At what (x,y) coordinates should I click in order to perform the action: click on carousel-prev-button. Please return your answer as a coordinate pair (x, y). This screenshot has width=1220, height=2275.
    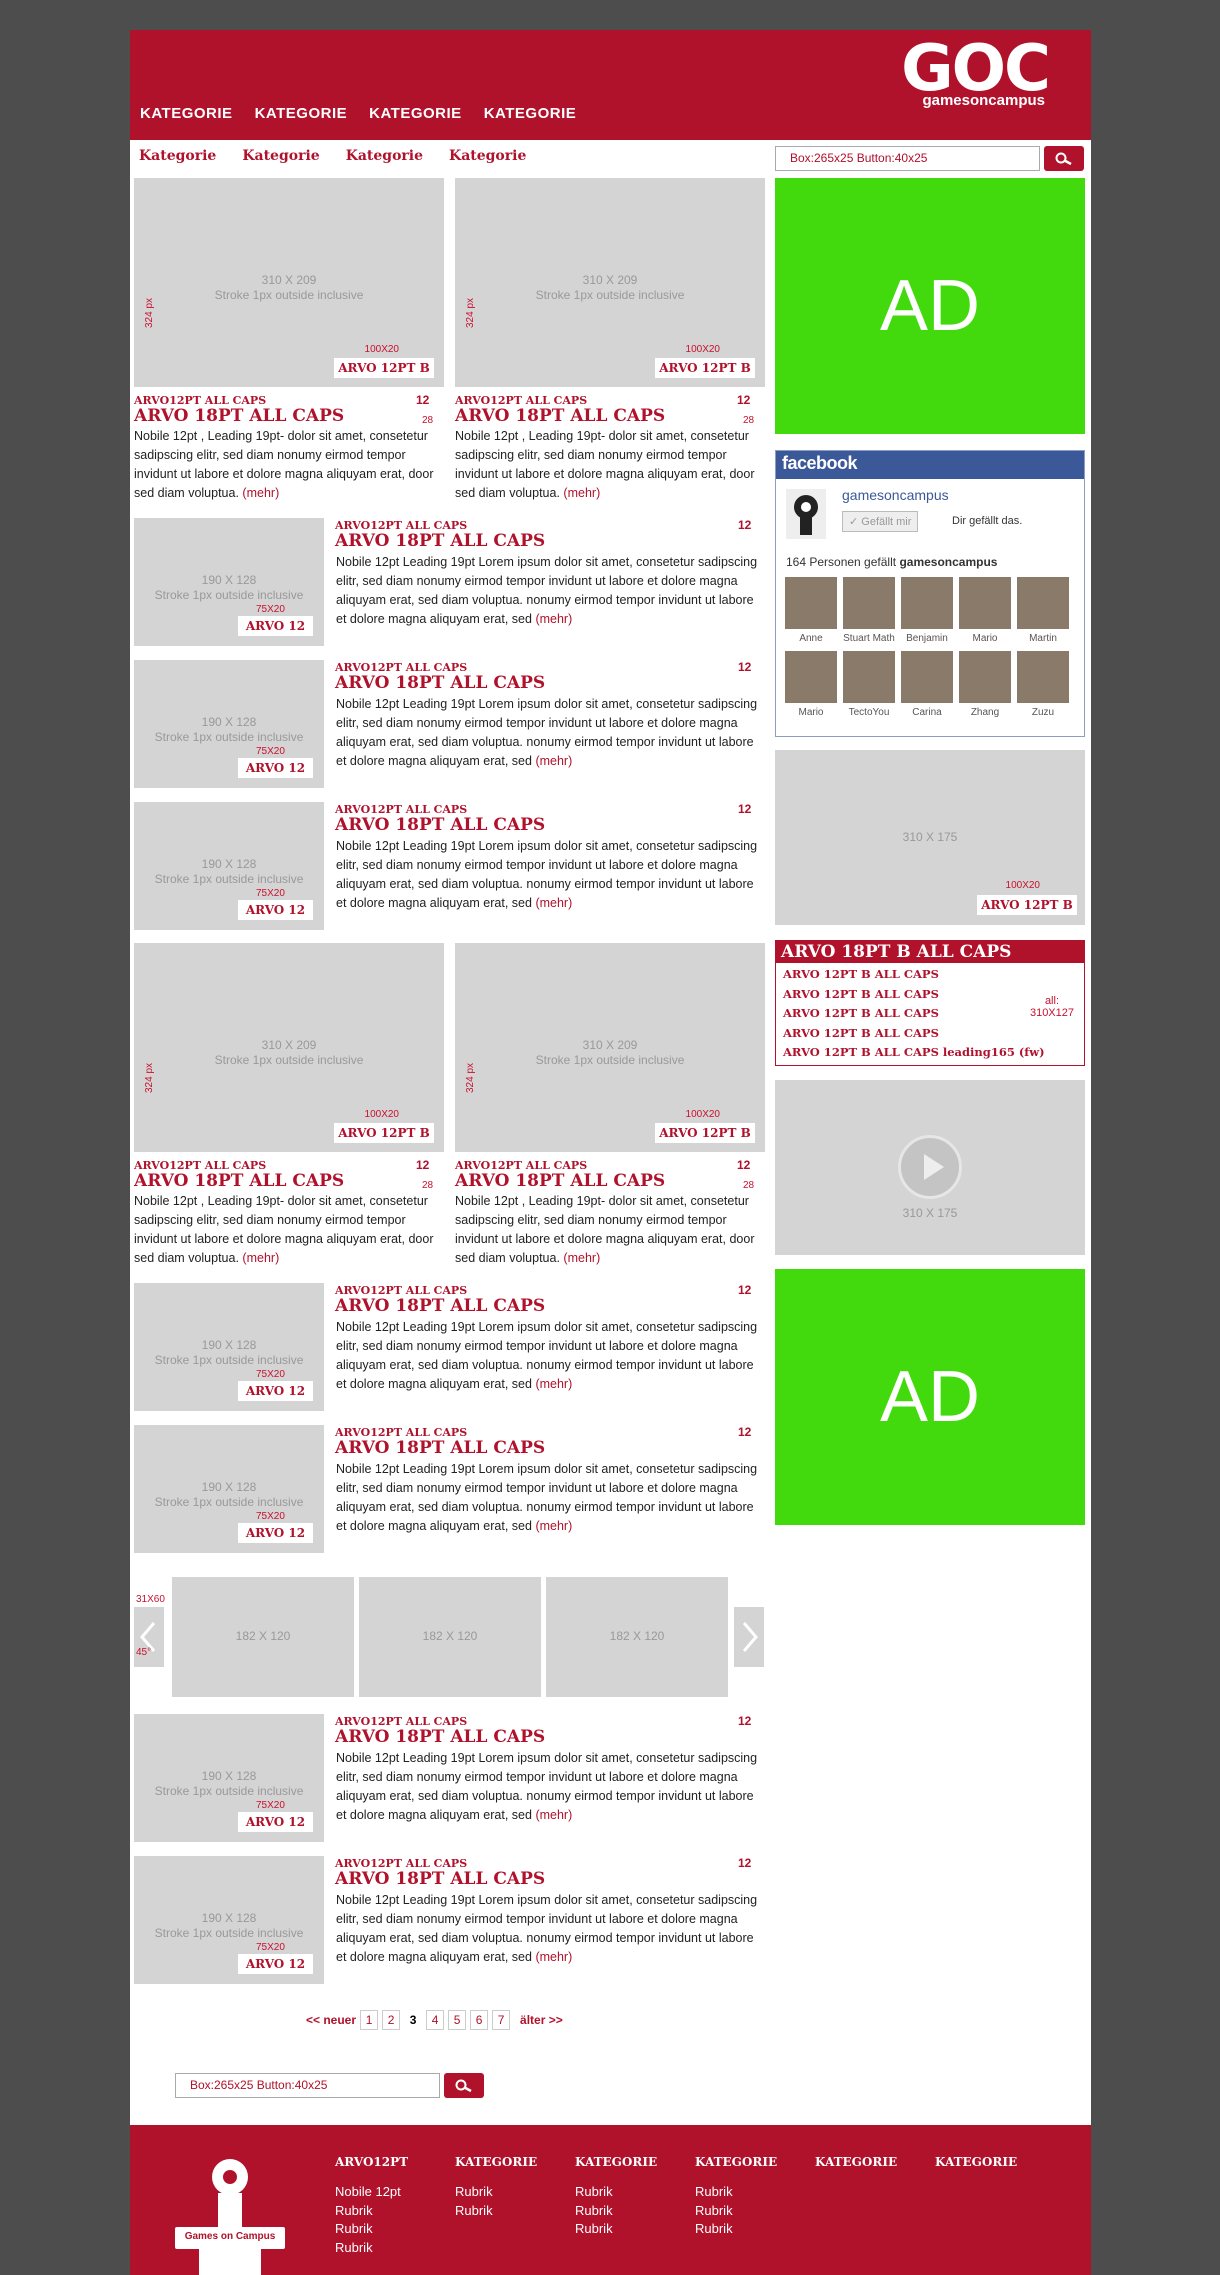
    Looking at the image, I should click on (149, 1637).